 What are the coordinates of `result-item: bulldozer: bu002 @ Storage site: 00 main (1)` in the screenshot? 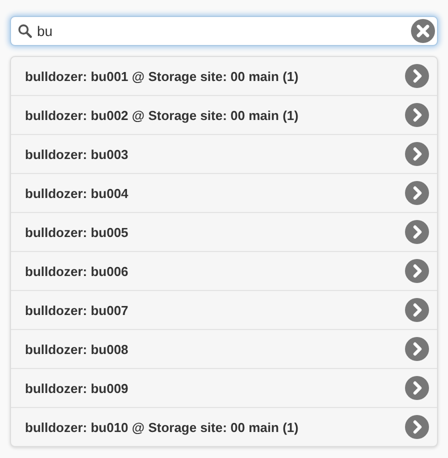 It's located at (224, 114).